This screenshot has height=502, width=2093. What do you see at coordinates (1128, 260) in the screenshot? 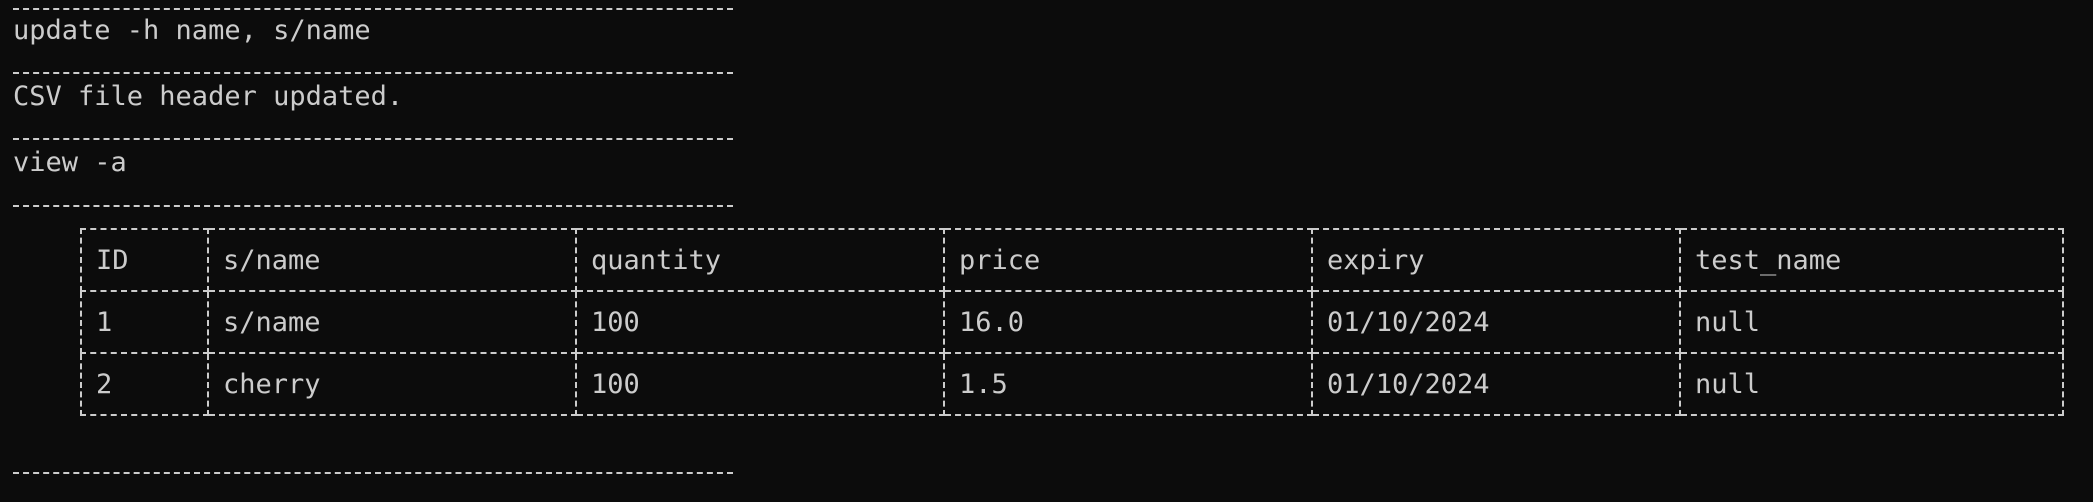
I see `column-header-price: price` at bounding box center [1128, 260].